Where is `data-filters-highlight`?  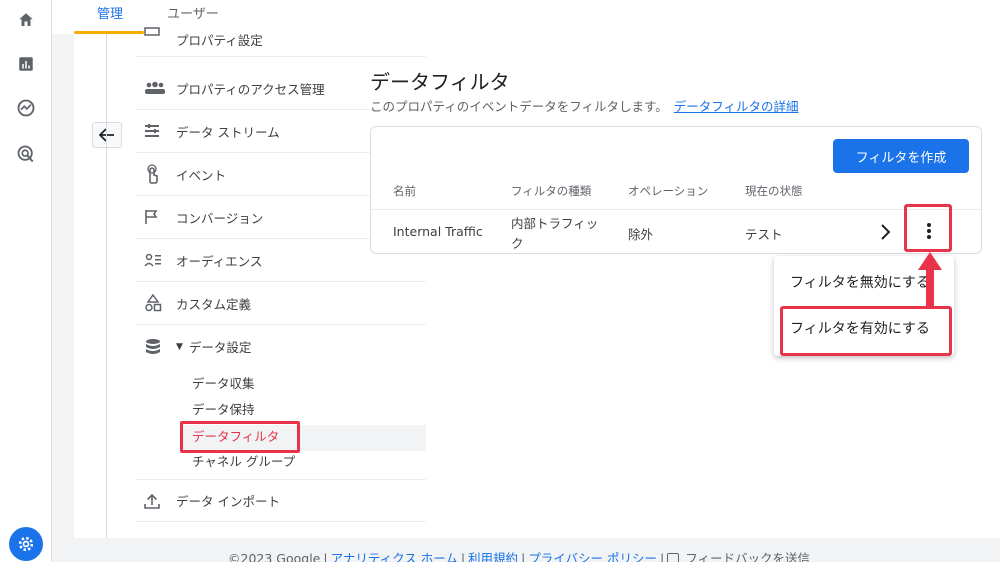
data-filters-highlight is located at coordinates (240, 437).